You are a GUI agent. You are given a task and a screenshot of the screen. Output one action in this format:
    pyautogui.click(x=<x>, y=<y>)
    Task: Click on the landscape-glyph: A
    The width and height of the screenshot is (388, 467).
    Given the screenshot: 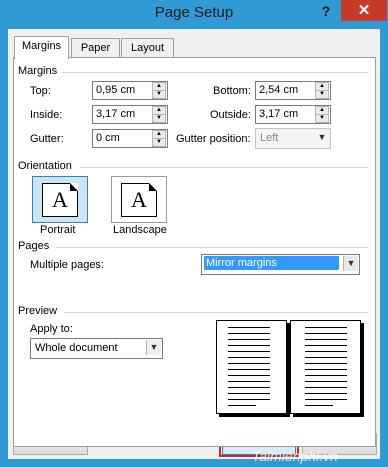 What is the action you would take?
    pyautogui.click(x=139, y=199)
    